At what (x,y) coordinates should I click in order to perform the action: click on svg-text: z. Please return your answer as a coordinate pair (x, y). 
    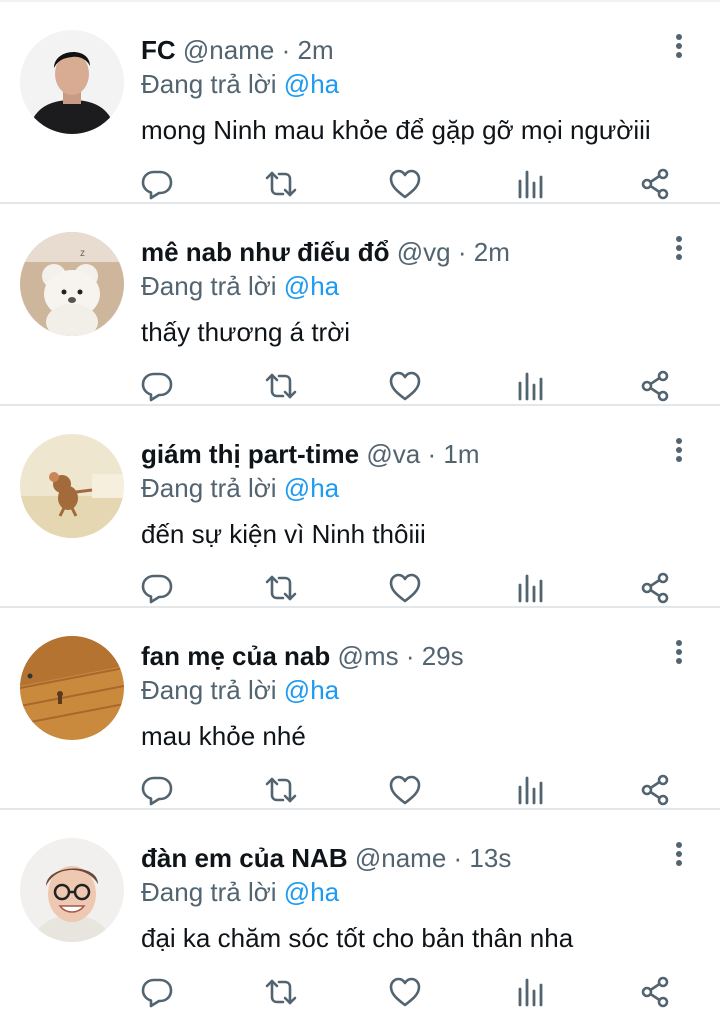
    Looking at the image, I should click on (82, 253).